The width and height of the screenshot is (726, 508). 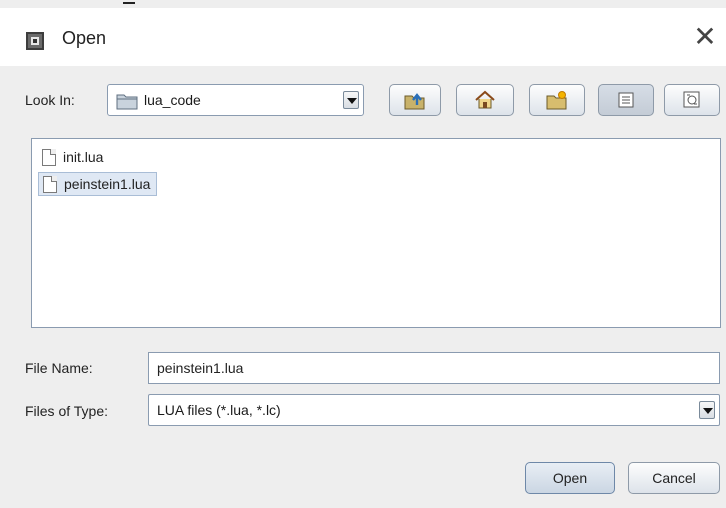 What do you see at coordinates (434, 368) in the screenshot?
I see `file-name-field: peinstein1.lua` at bounding box center [434, 368].